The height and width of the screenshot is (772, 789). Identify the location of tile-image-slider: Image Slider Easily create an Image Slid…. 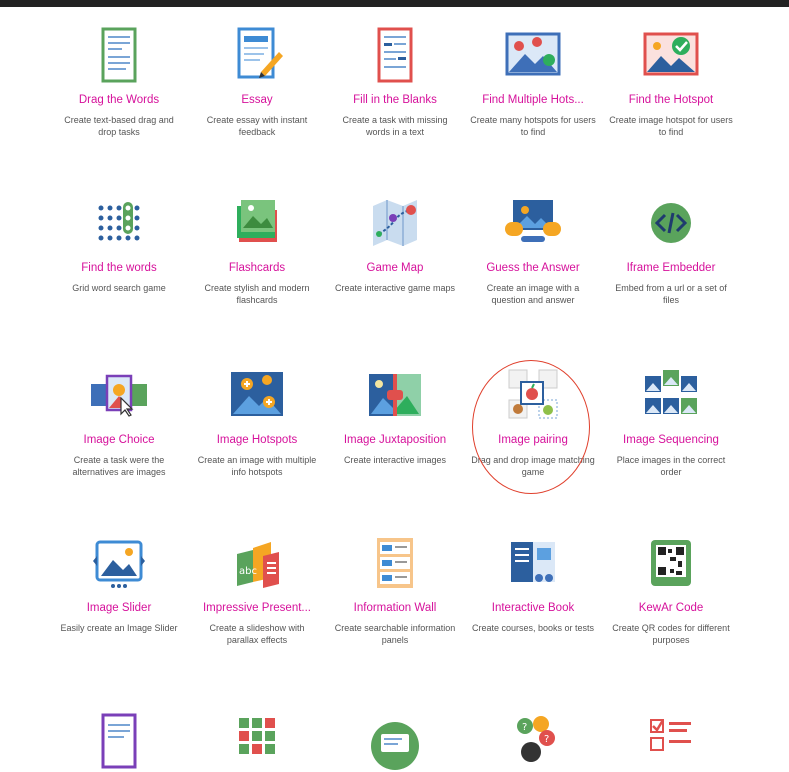
(119, 583).